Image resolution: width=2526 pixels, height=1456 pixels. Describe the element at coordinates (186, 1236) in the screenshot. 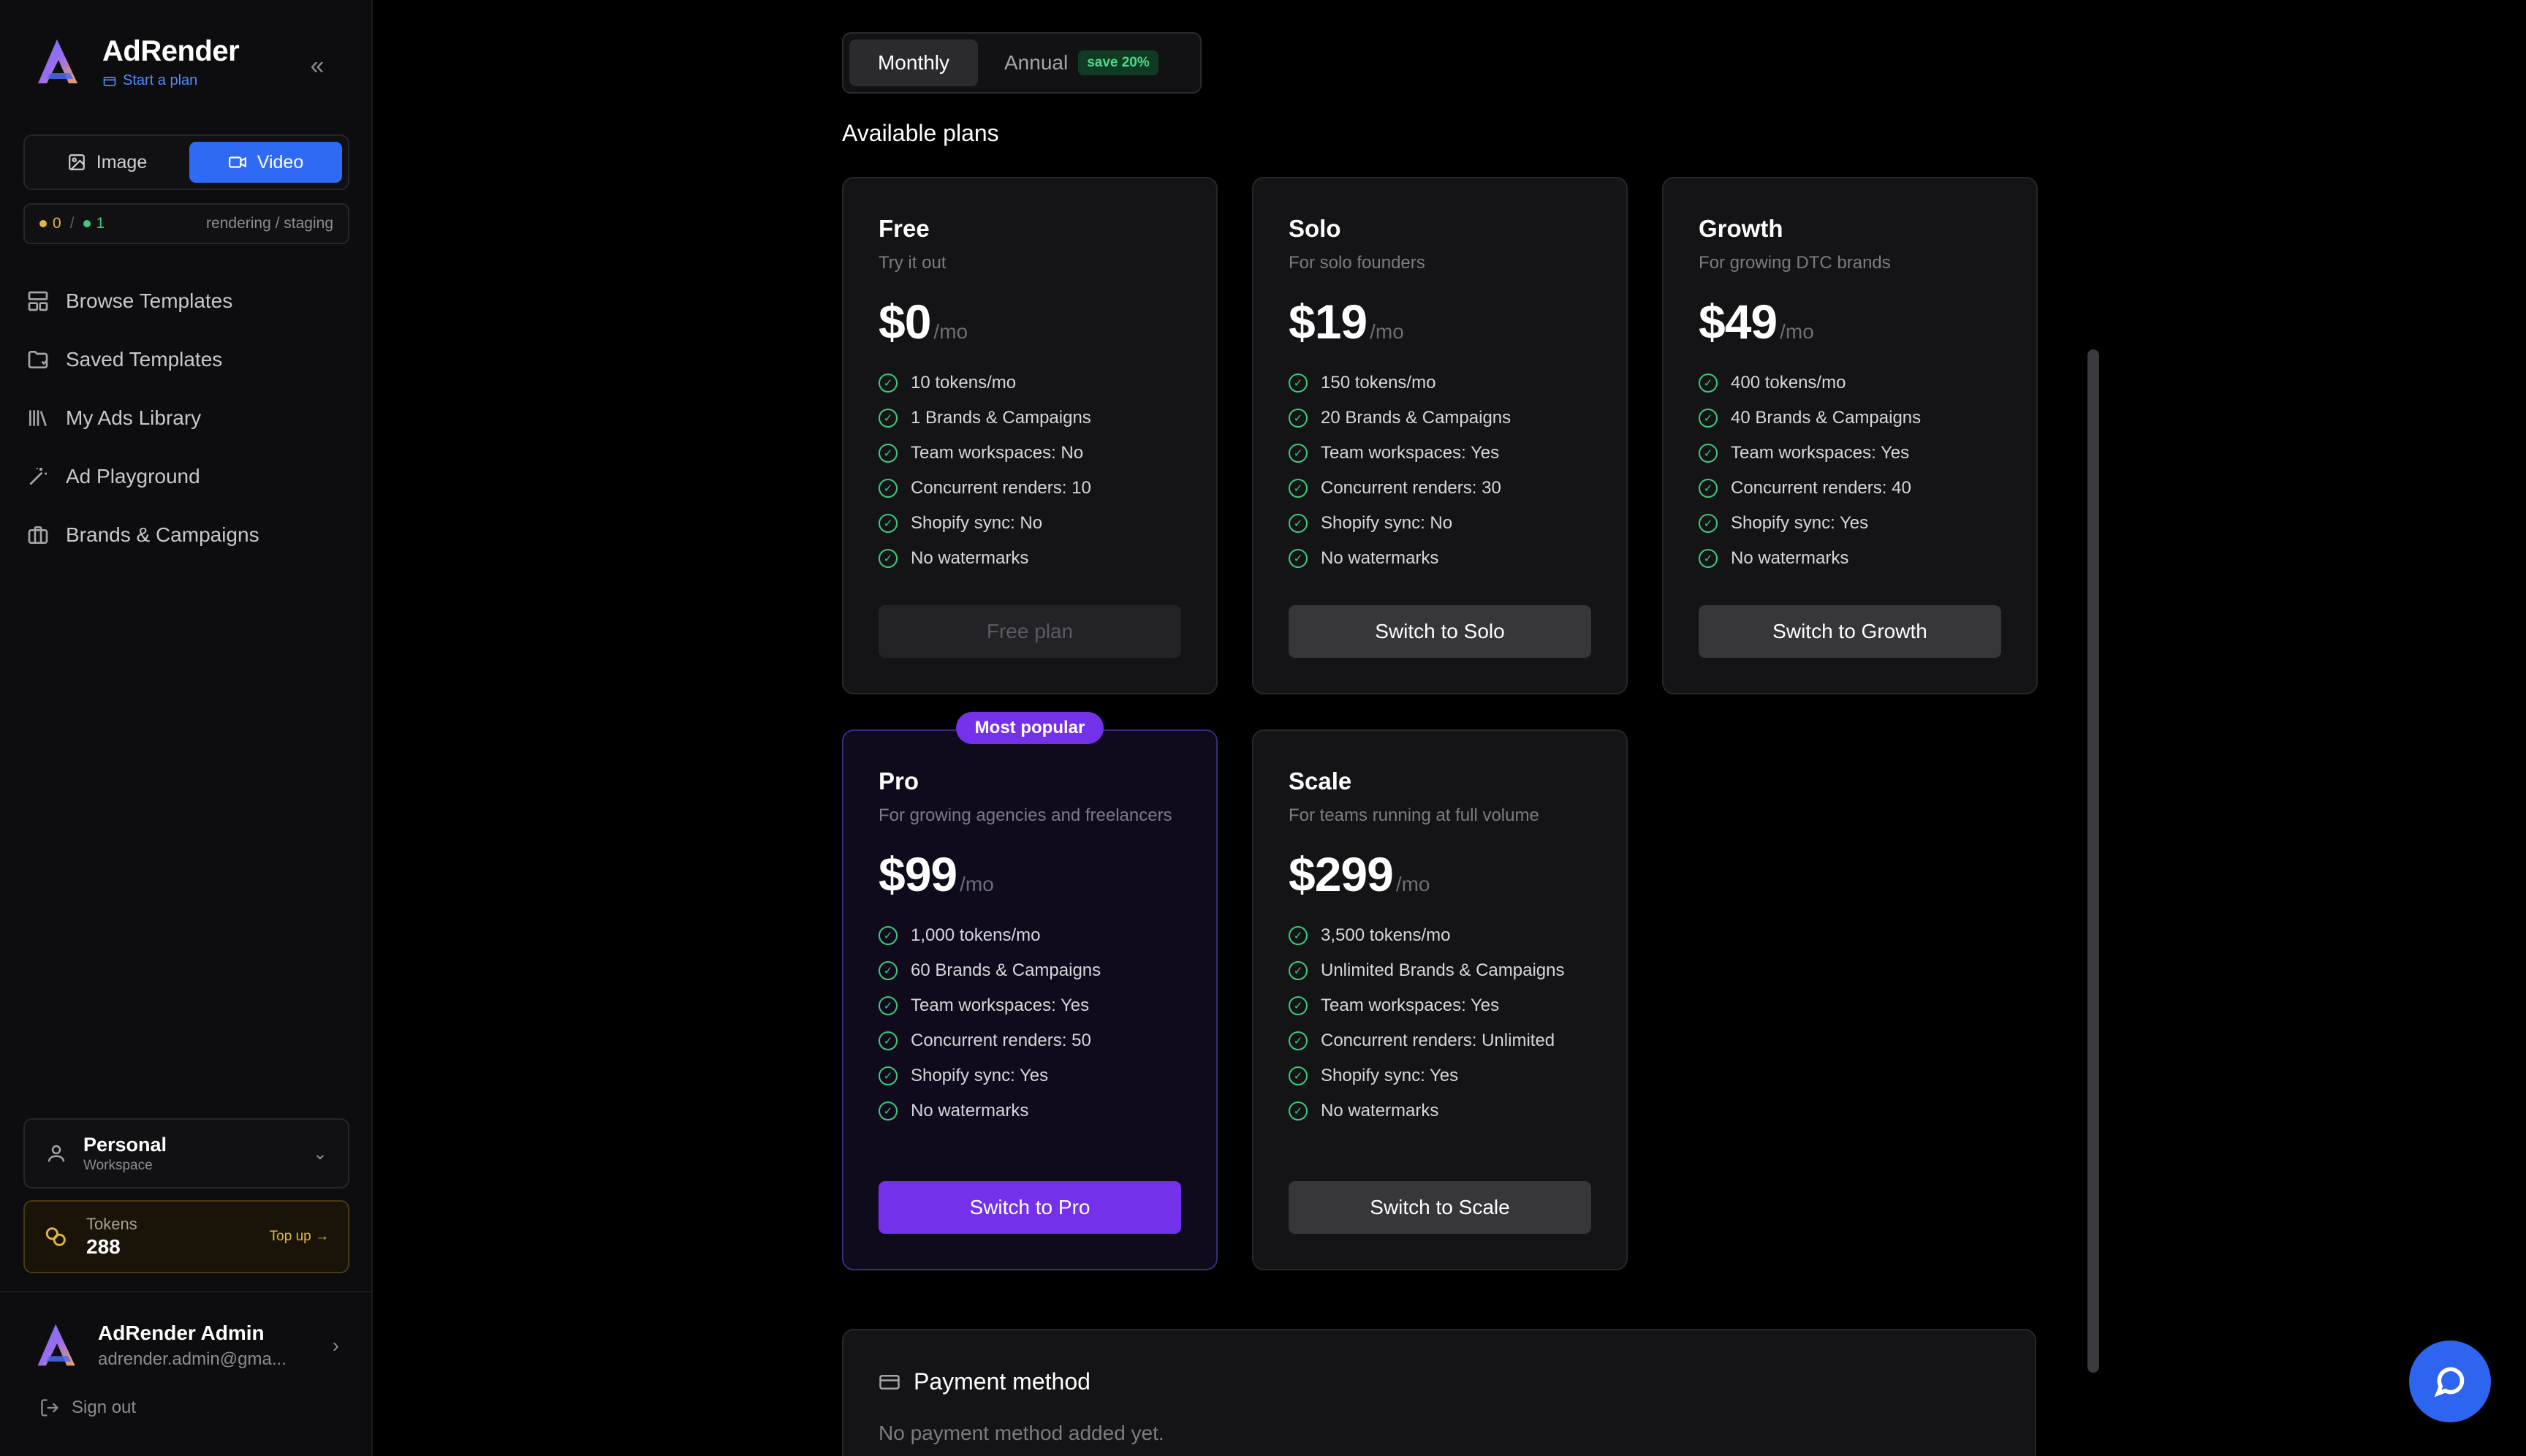

I see `token-balance: Tokens 288 Top up →` at that location.